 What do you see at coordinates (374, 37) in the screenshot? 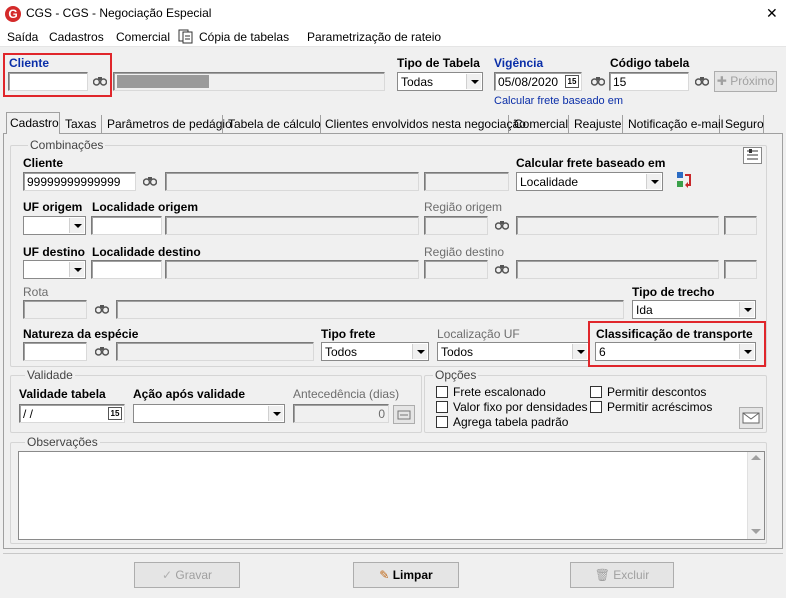
I see `menu-parametrizacao: Parametrização de rateio` at bounding box center [374, 37].